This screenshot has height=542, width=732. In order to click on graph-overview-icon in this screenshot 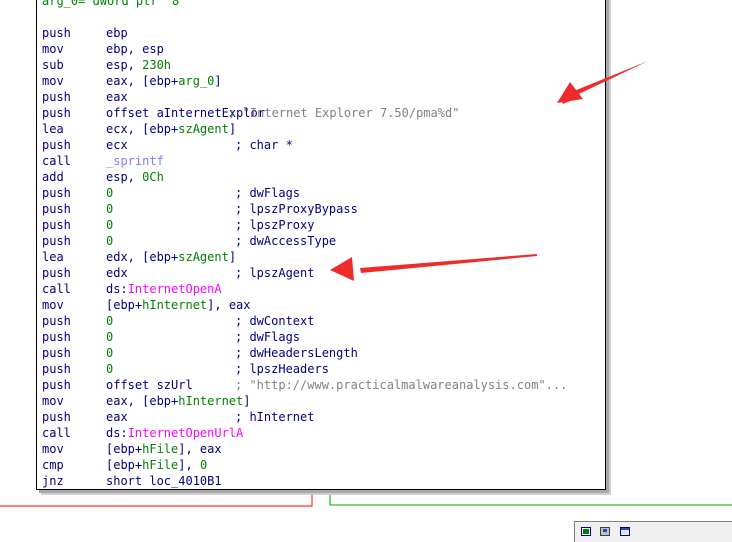, I will do `click(586, 531)`.